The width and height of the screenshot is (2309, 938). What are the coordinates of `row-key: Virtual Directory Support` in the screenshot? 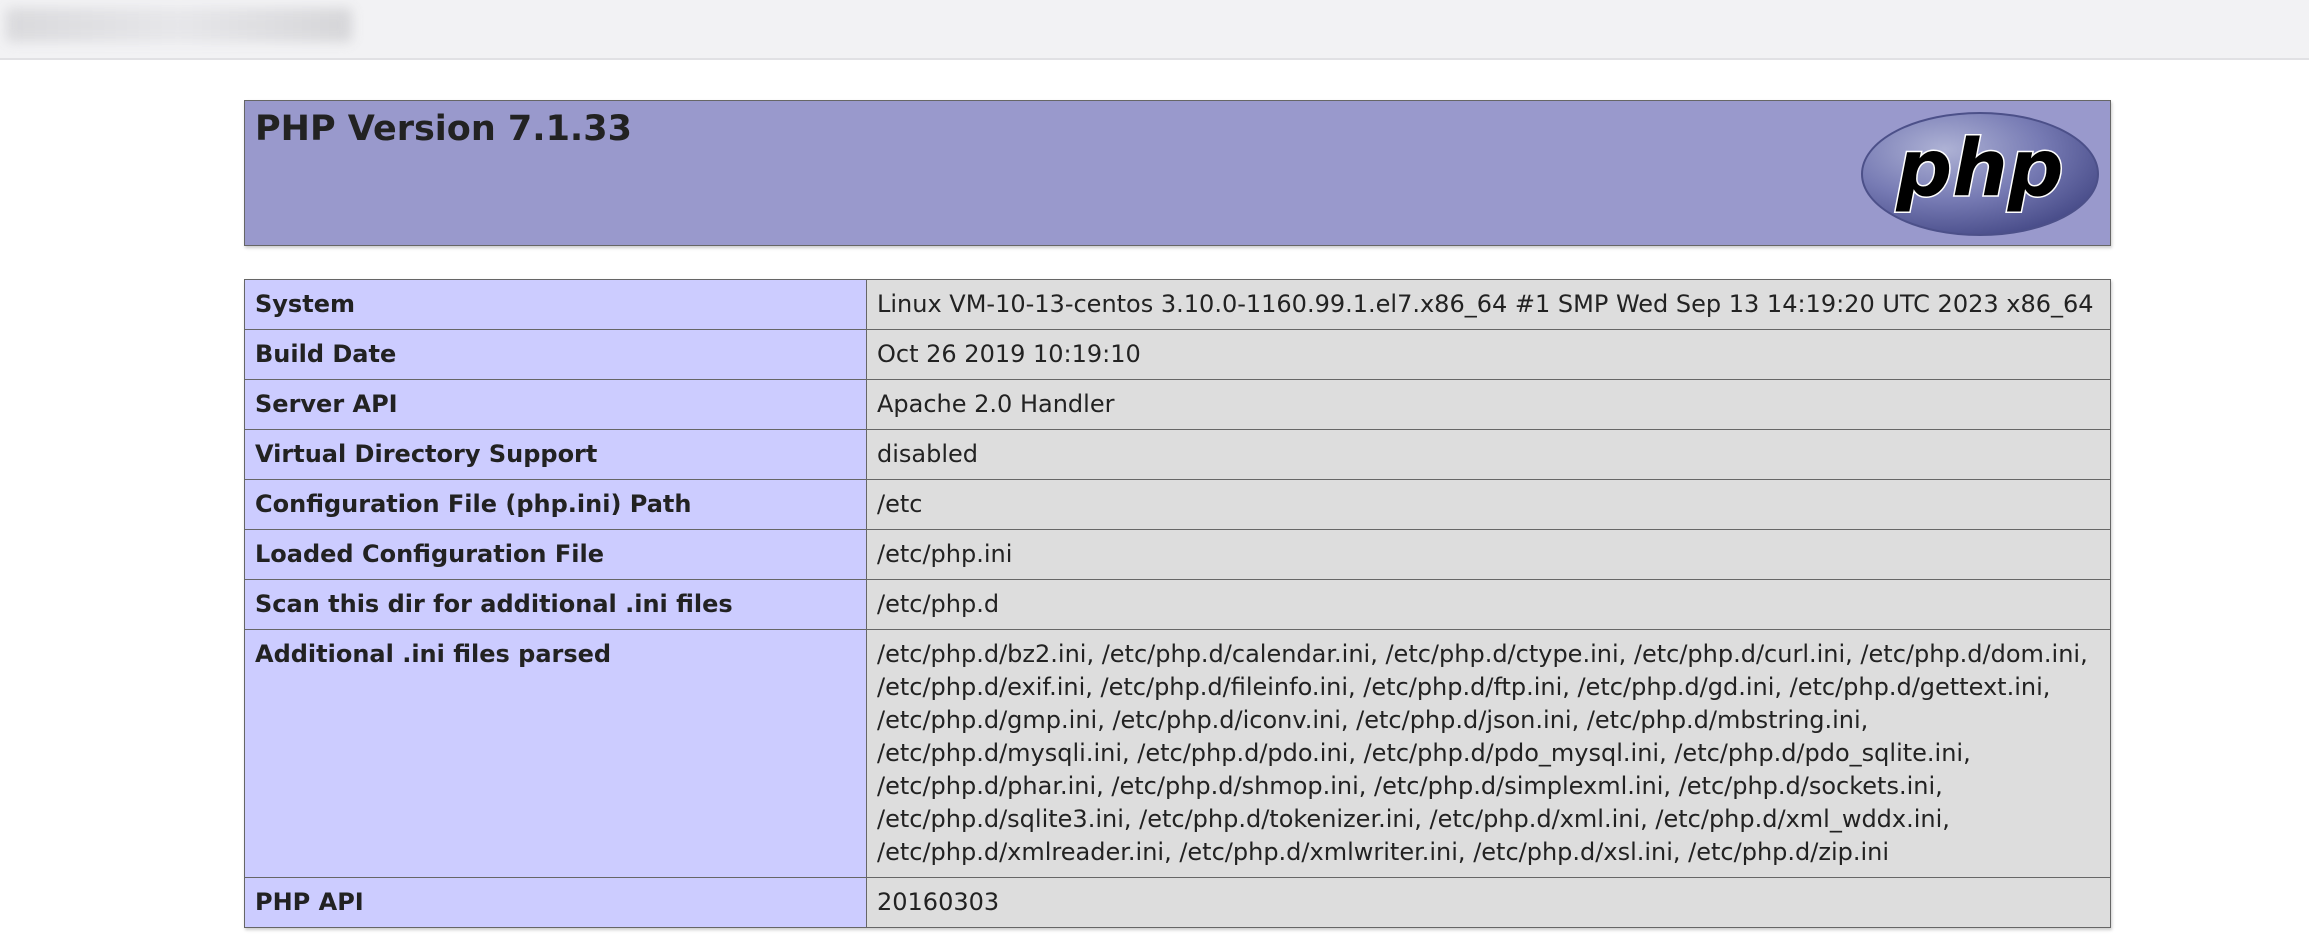 It's located at (555, 454).